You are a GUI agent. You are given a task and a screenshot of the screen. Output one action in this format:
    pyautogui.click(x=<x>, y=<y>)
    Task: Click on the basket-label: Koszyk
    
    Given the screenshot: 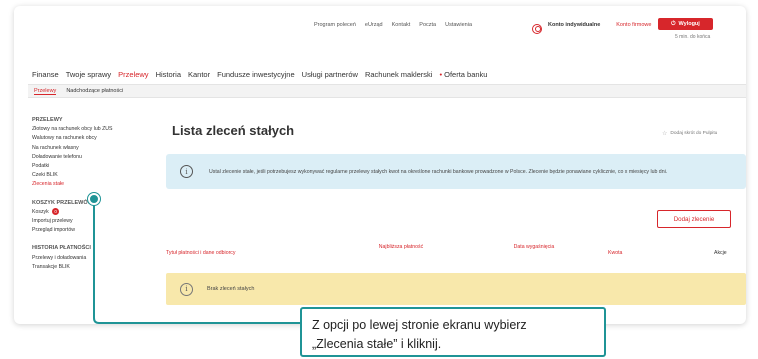 What is the action you would take?
    pyautogui.click(x=40, y=211)
    